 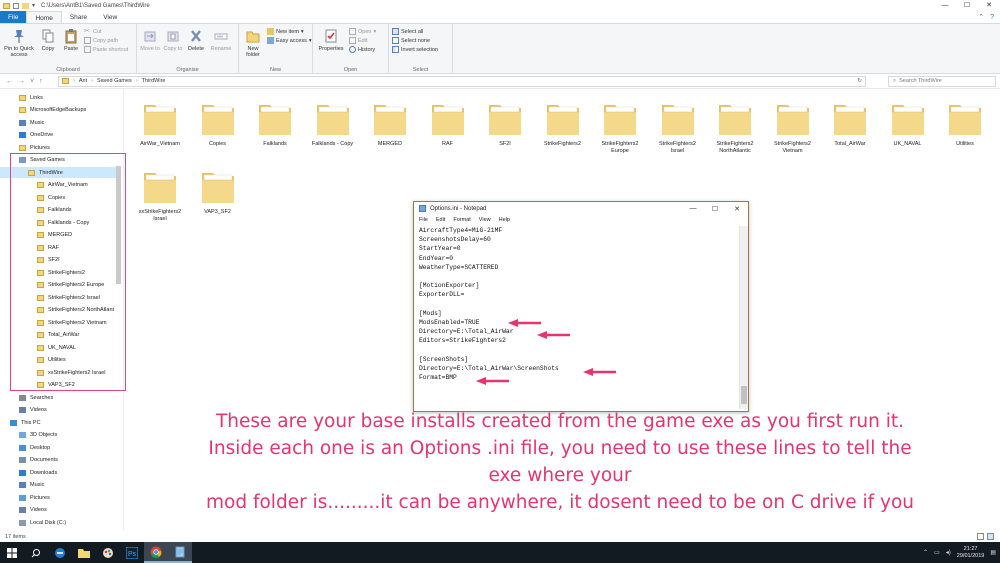 What do you see at coordinates (114, 81) in the screenshot?
I see `breadcrumb-saved-games: Saved Games` at bounding box center [114, 81].